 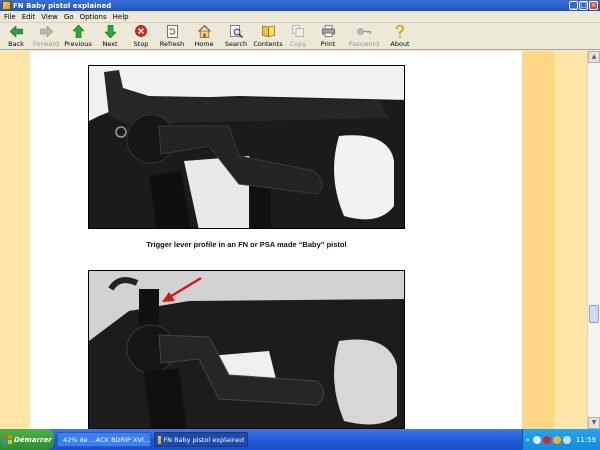 What do you see at coordinates (594, 423) in the screenshot?
I see `scroll-down-icon: ▼` at bounding box center [594, 423].